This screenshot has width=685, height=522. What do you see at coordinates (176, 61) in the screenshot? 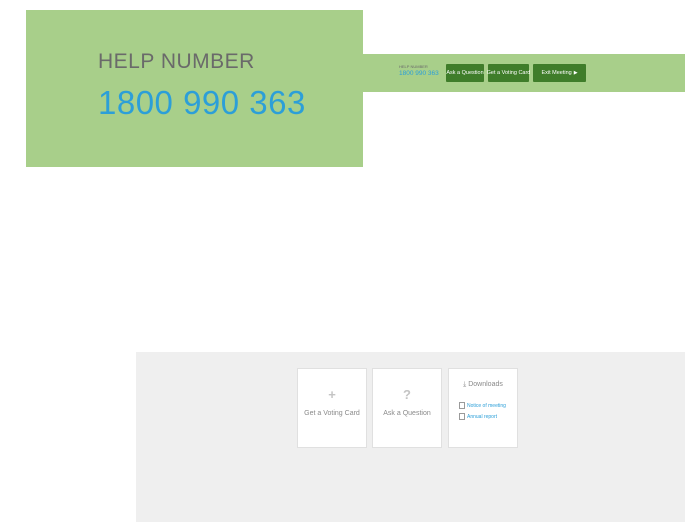
I see `help-number-label: HELP NUMBER` at bounding box center [176, 61].